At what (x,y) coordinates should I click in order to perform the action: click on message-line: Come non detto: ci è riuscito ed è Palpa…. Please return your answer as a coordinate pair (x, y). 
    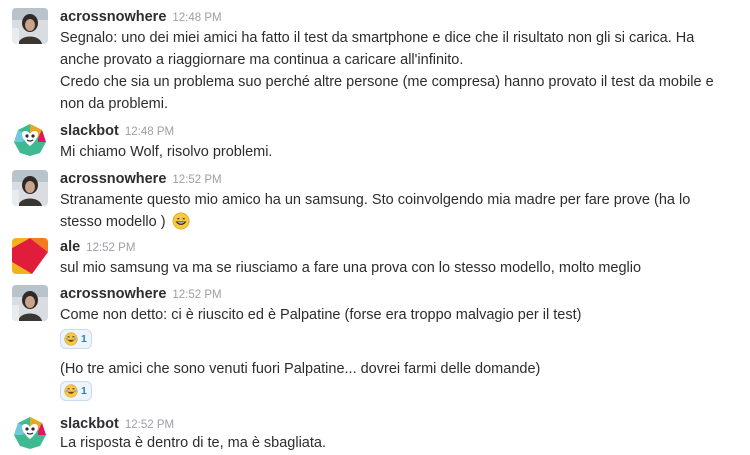
    Looking at the image, I should click on (321, 315).